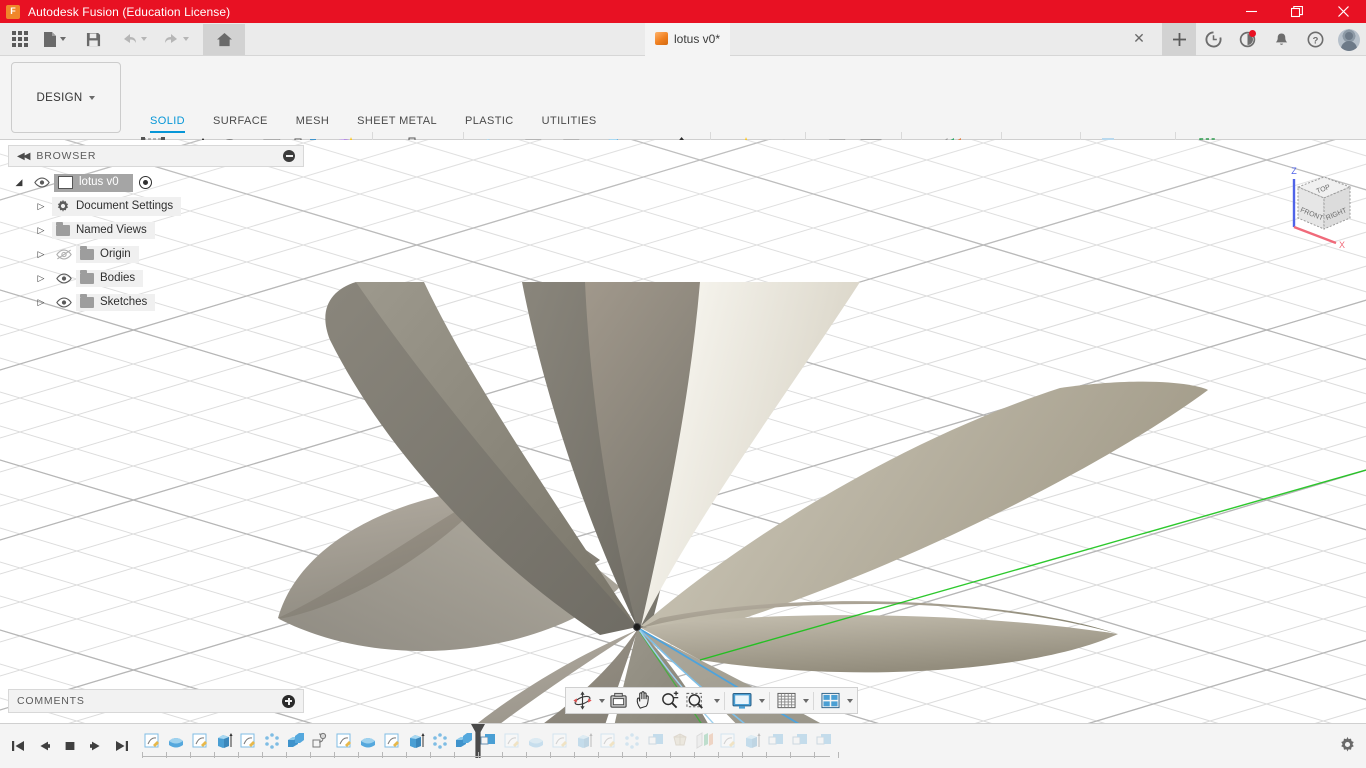 Image resolution: width=1366 pixels, height=768 pixels. What do you see at coordinates (156, 254) in the screenshot?
I see `browser-node-origin: ▷ Origin` at bounding box center [156, 254].